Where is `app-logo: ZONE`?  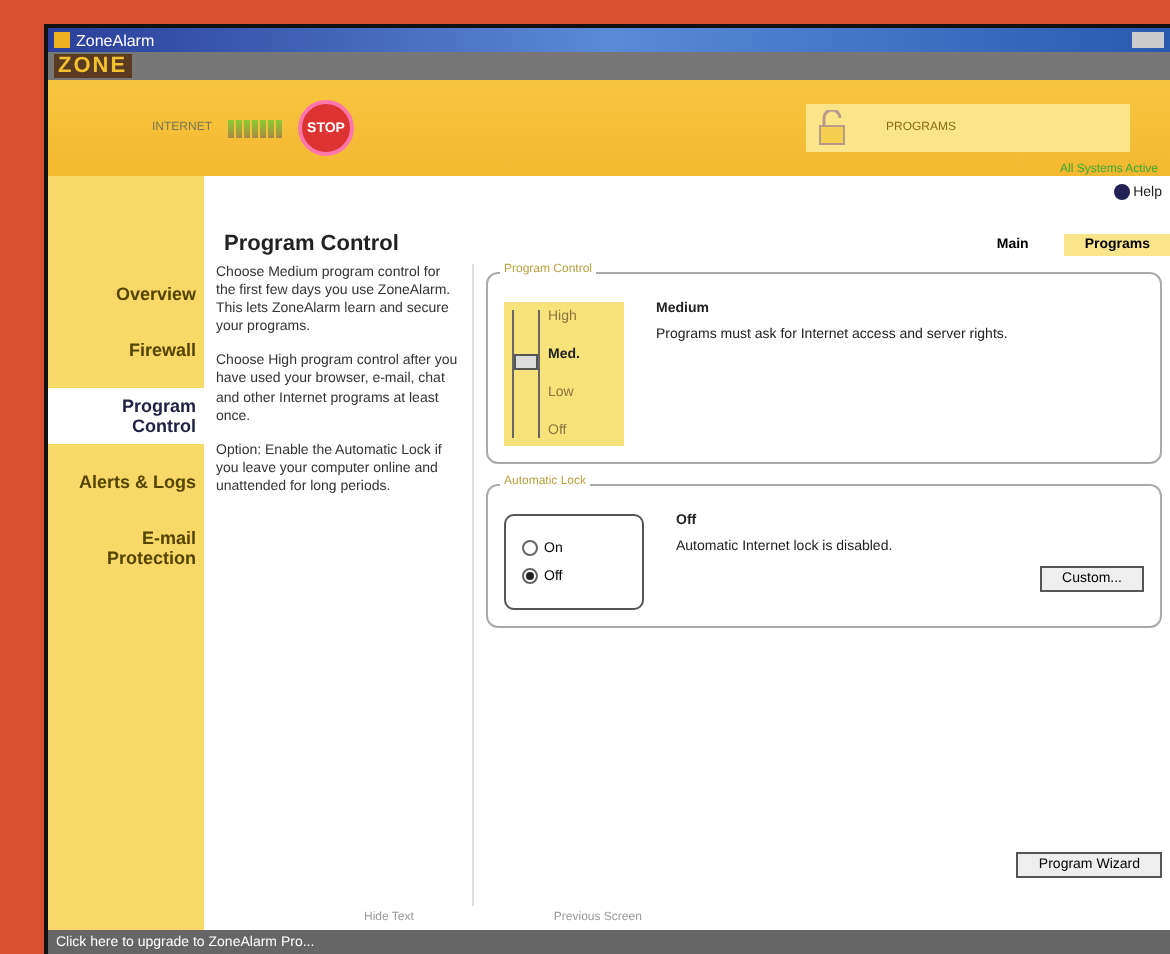
app-logo: ZONE is located at coordinates (93, 66).